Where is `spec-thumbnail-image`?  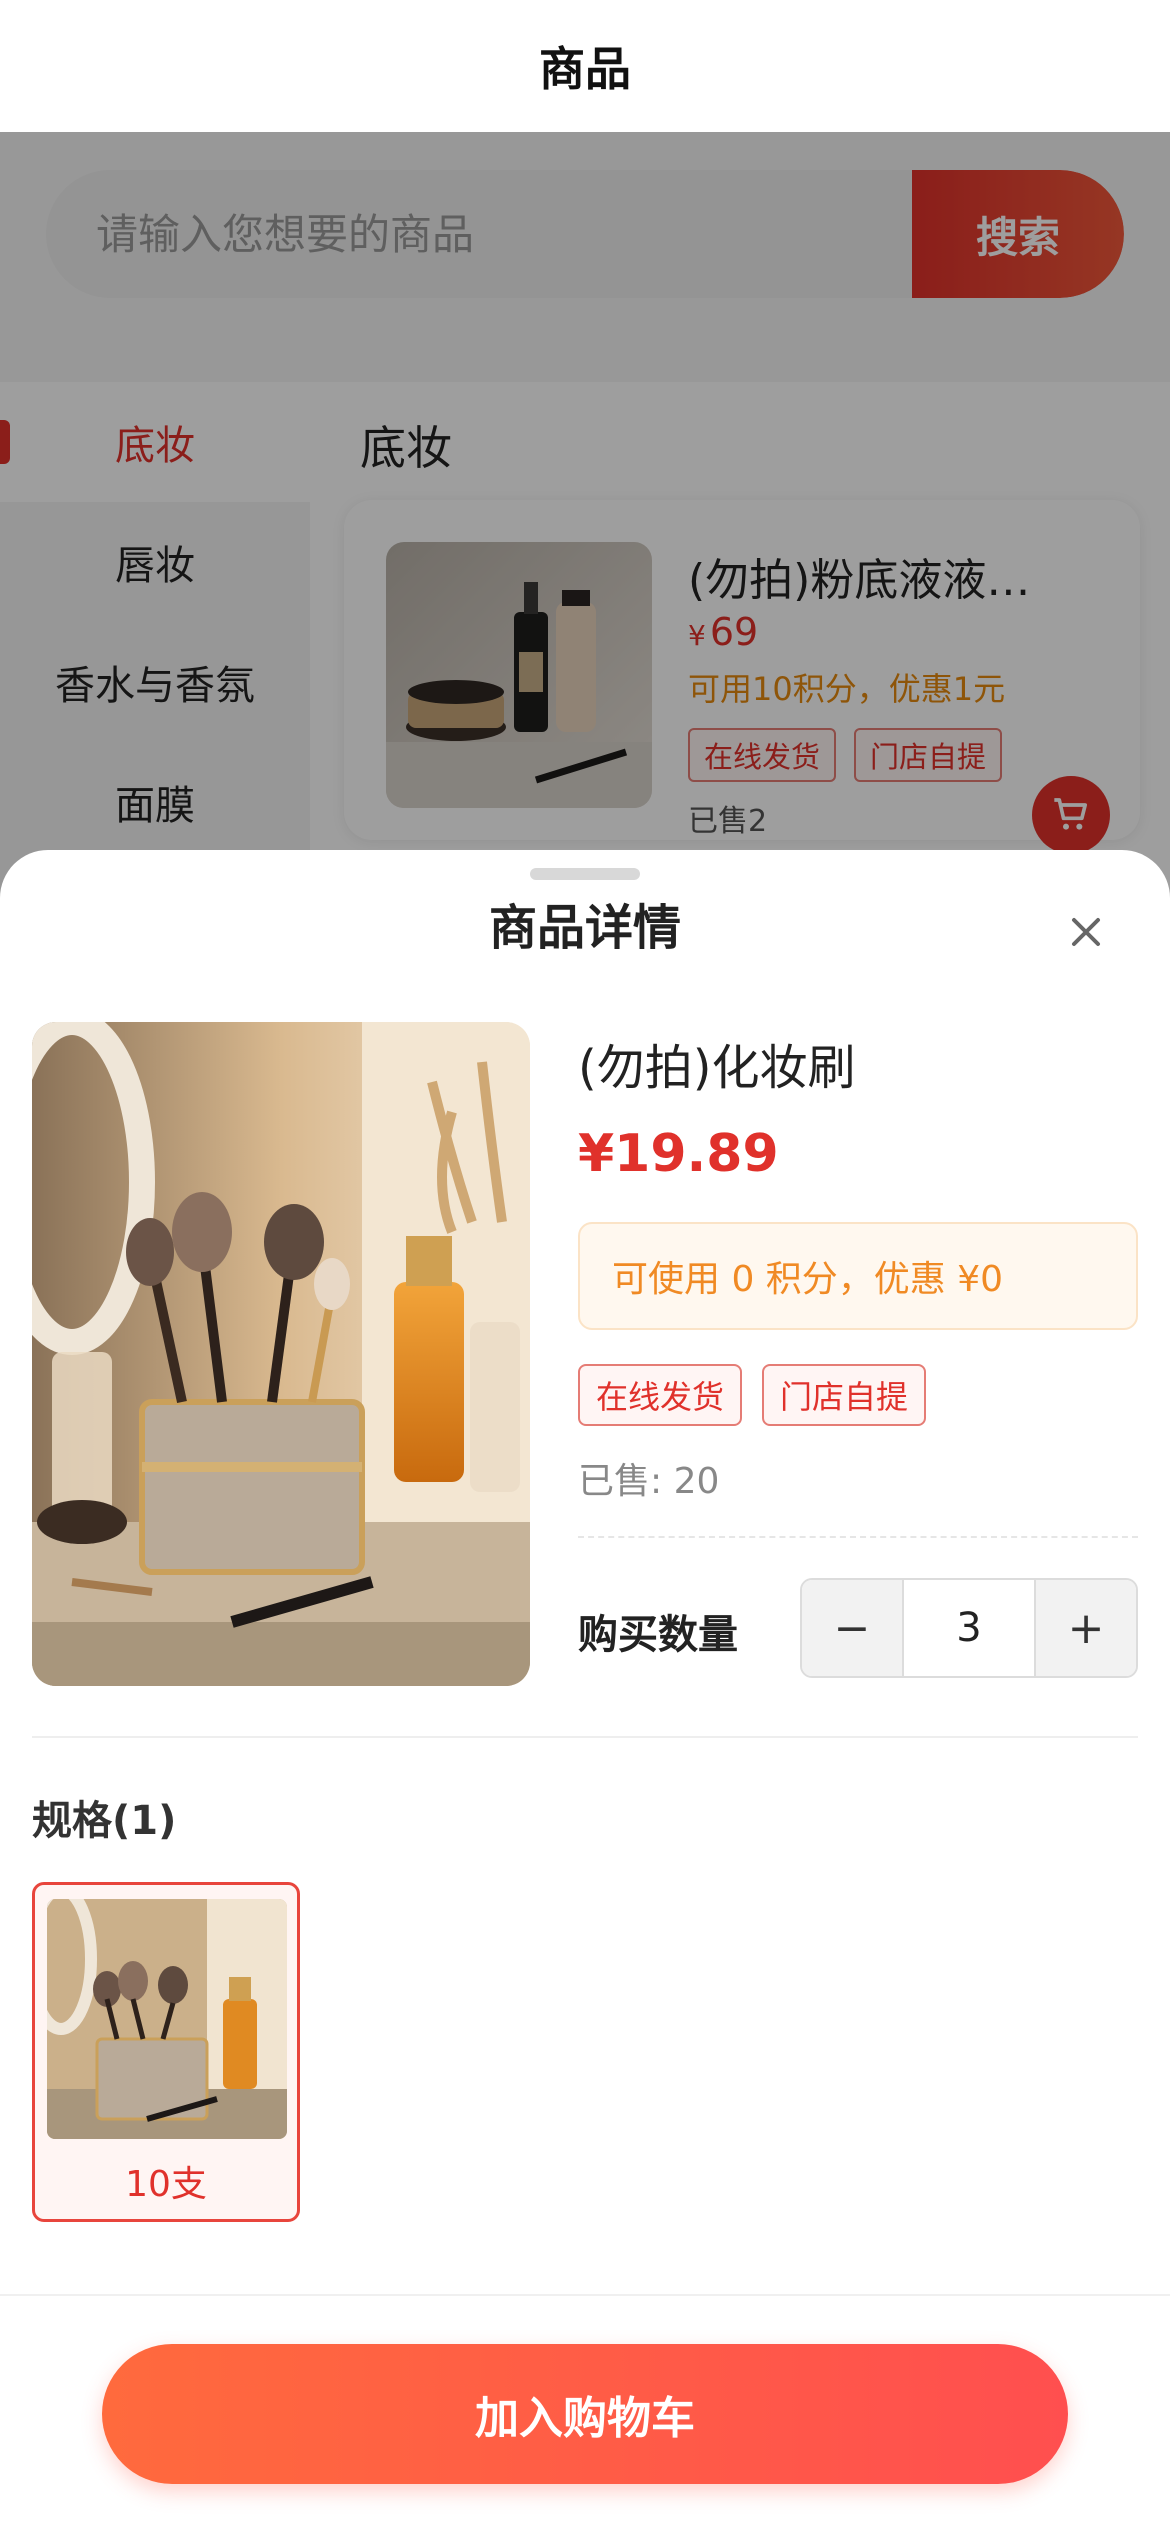
spec-thumbnail-image is located at coordinates (167, 2019).